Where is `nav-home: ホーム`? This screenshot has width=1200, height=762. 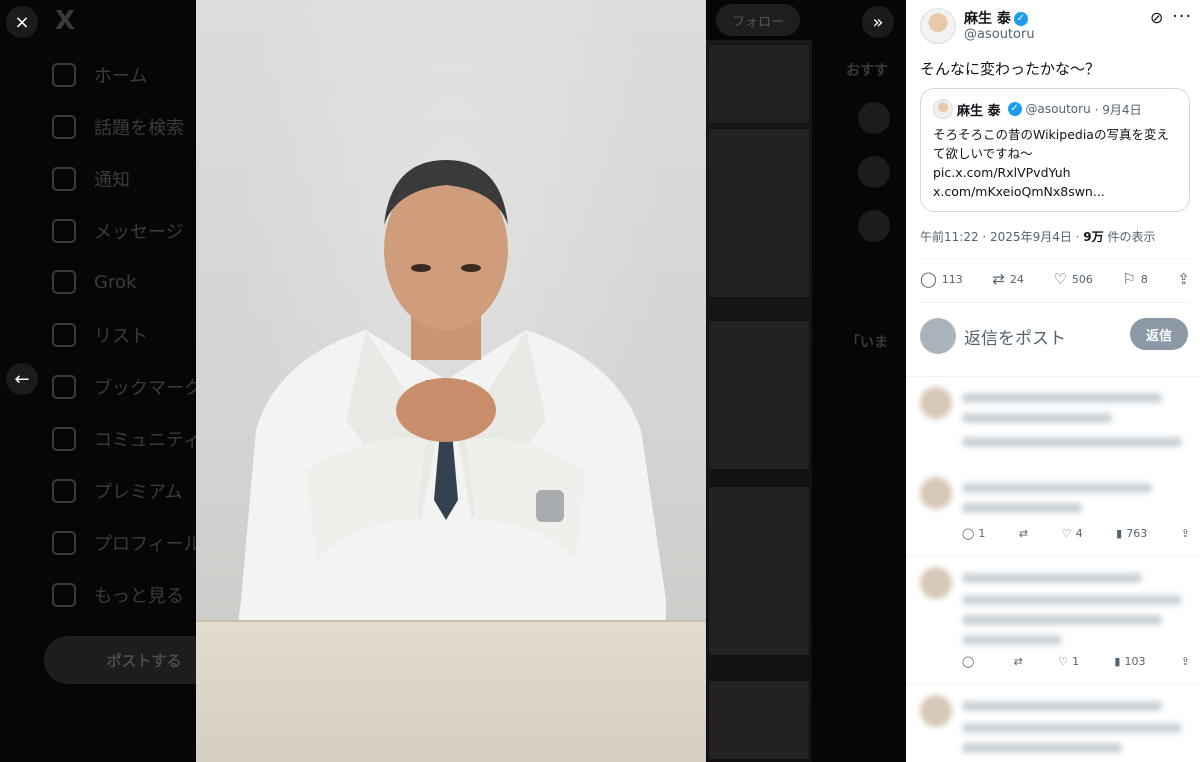 nav-home: ホーム is located at coordinates (99, 75).